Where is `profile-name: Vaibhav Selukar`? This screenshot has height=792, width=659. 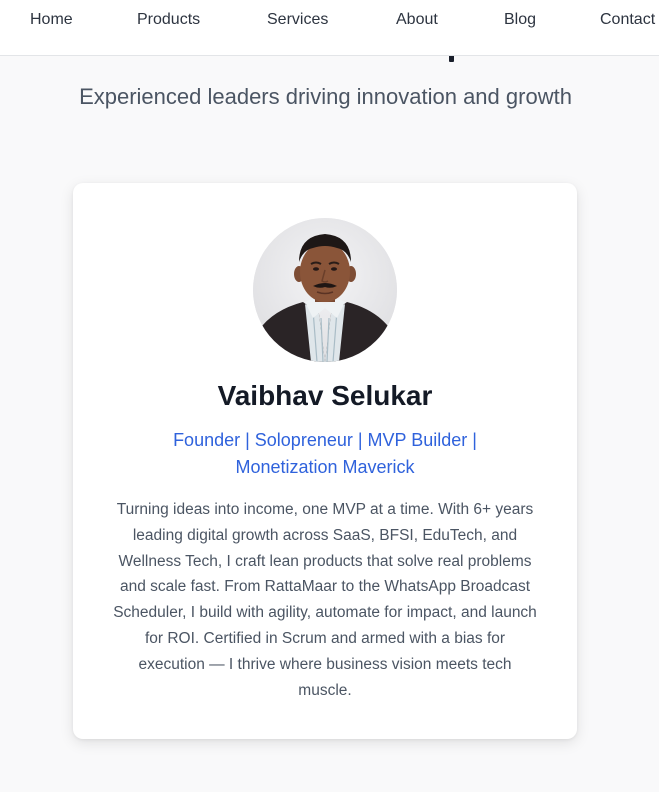 profile-name: Vaibhav Selukar is located at coordinates (325, 395).